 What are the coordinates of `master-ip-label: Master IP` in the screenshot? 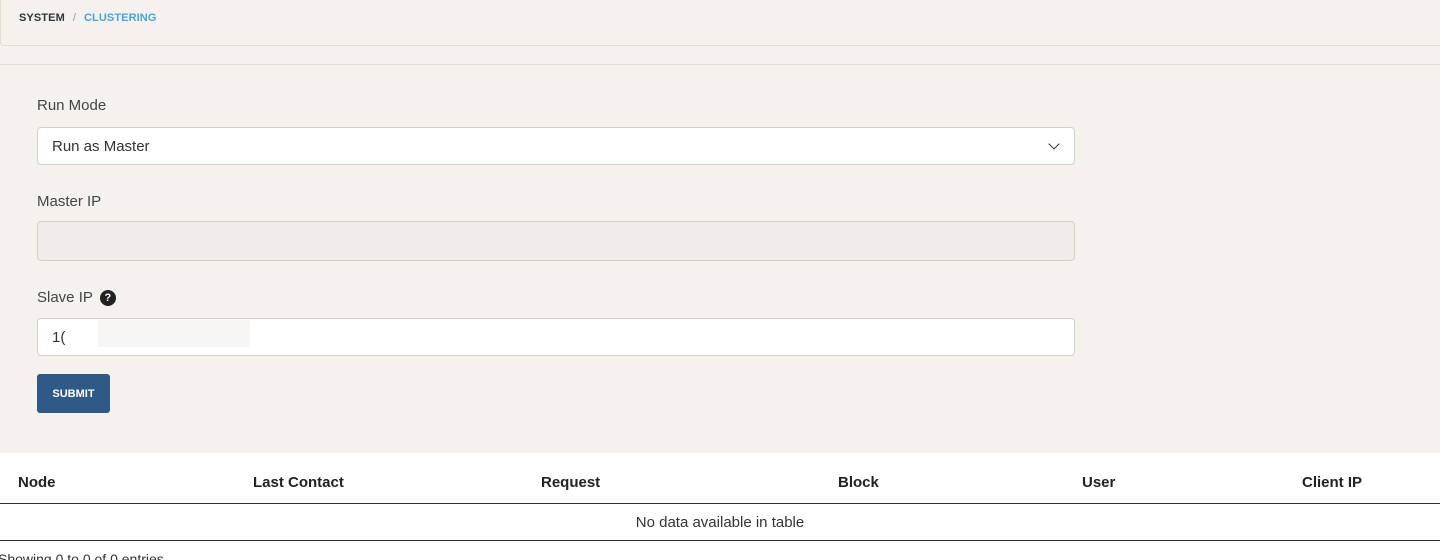 It's located at (69, 201).